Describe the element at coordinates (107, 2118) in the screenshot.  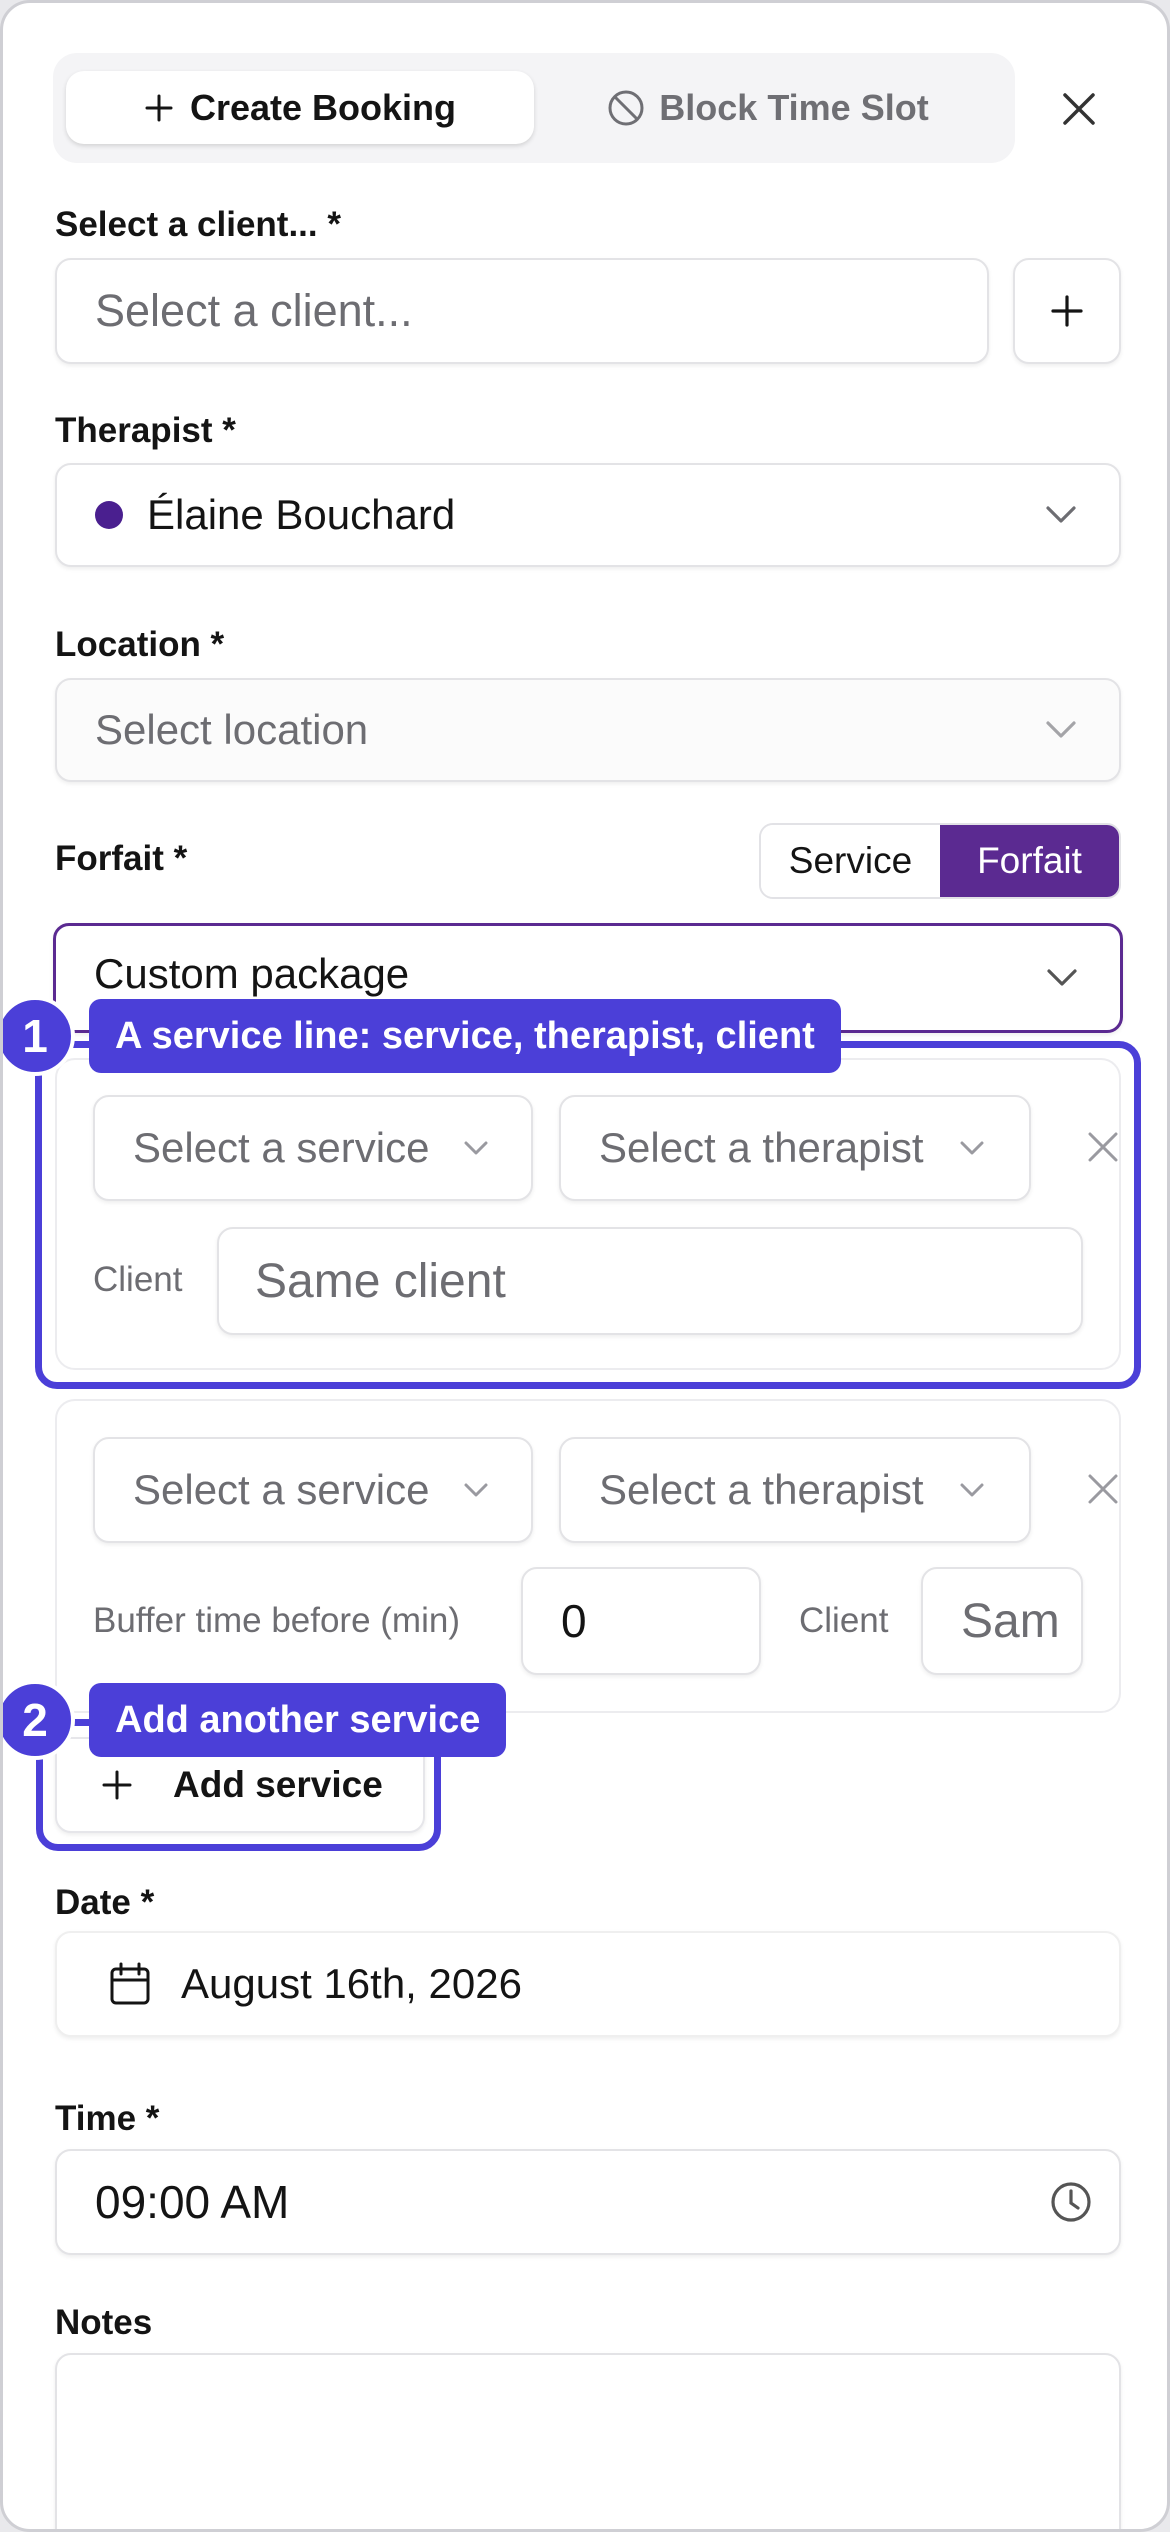
I see `time-label: Time *` at that location.